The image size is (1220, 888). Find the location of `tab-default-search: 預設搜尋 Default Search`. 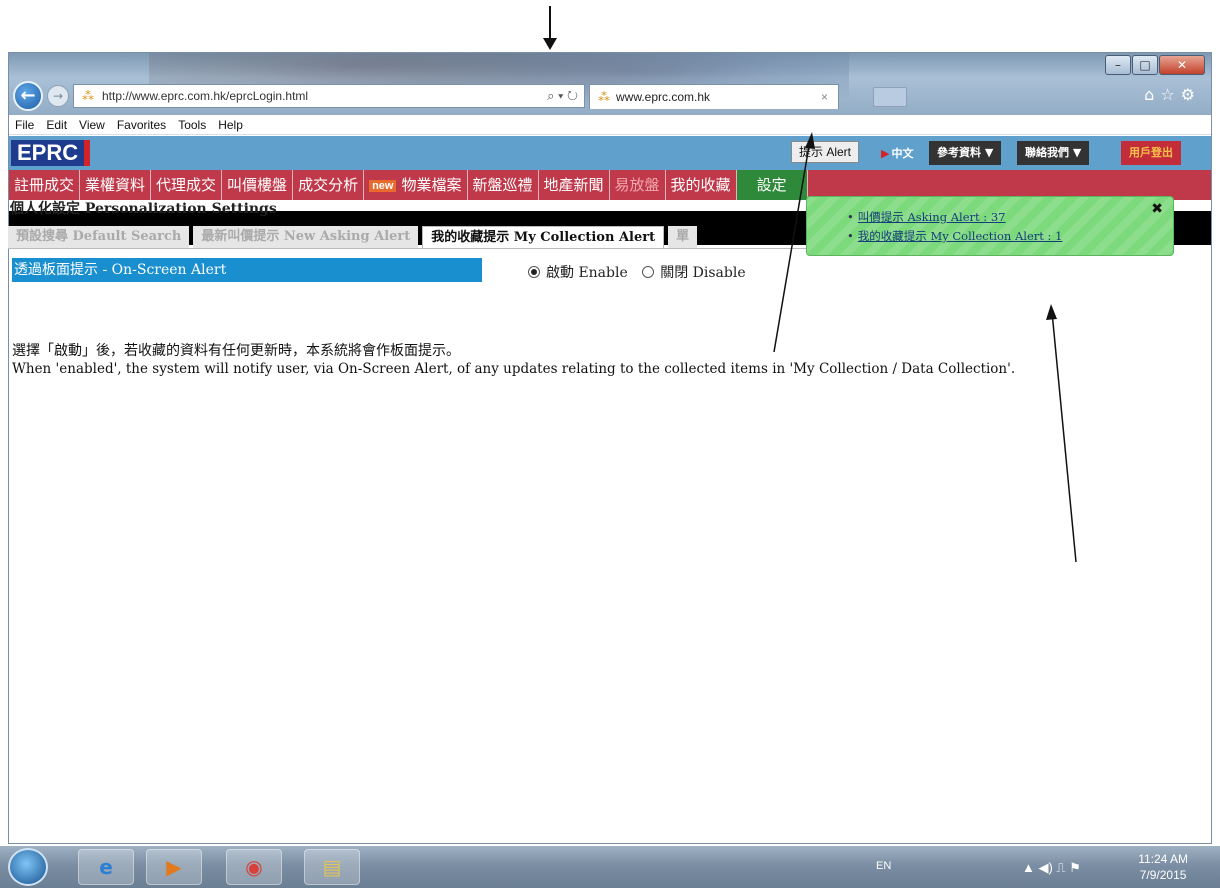

tab-default-search: 預設搜尋 Default Search is located at coordinates (99, 237).